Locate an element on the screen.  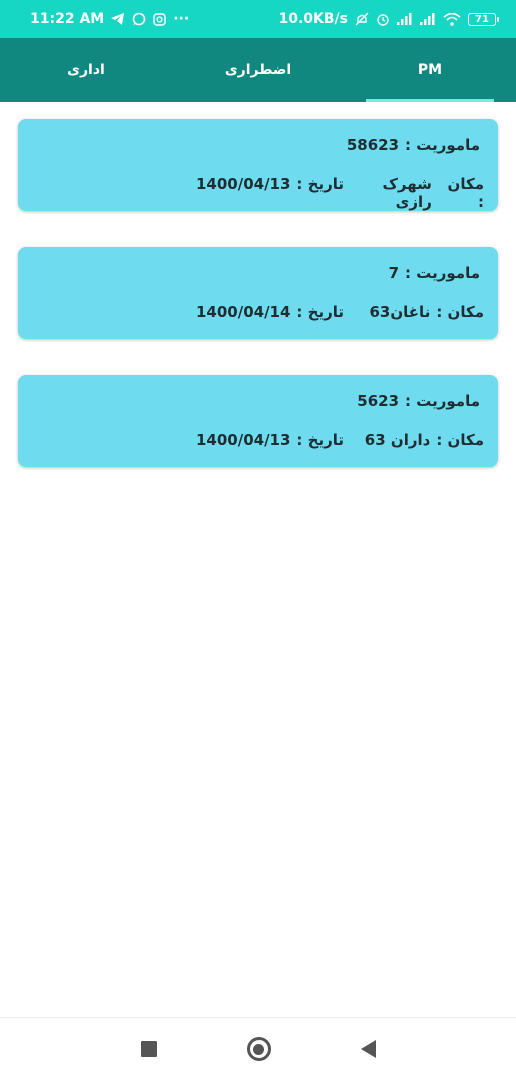
back-button is located at coordinates (368, 1049).